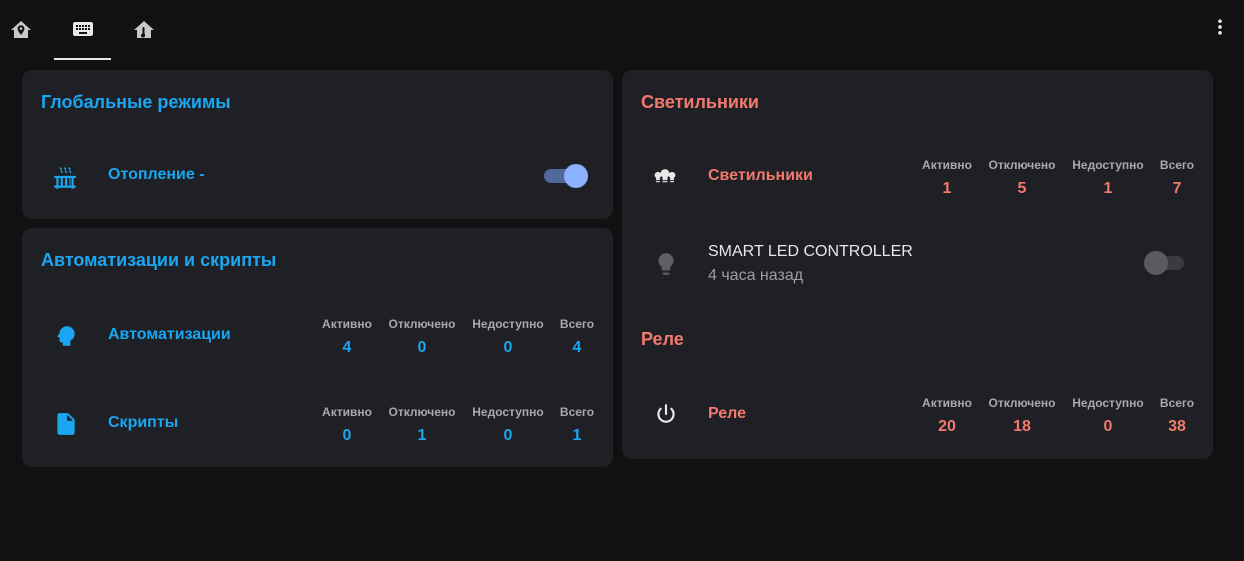 This screenshot has height=561, width=1244. I want to click on relays-section-title: Реле, so click(662, 339).